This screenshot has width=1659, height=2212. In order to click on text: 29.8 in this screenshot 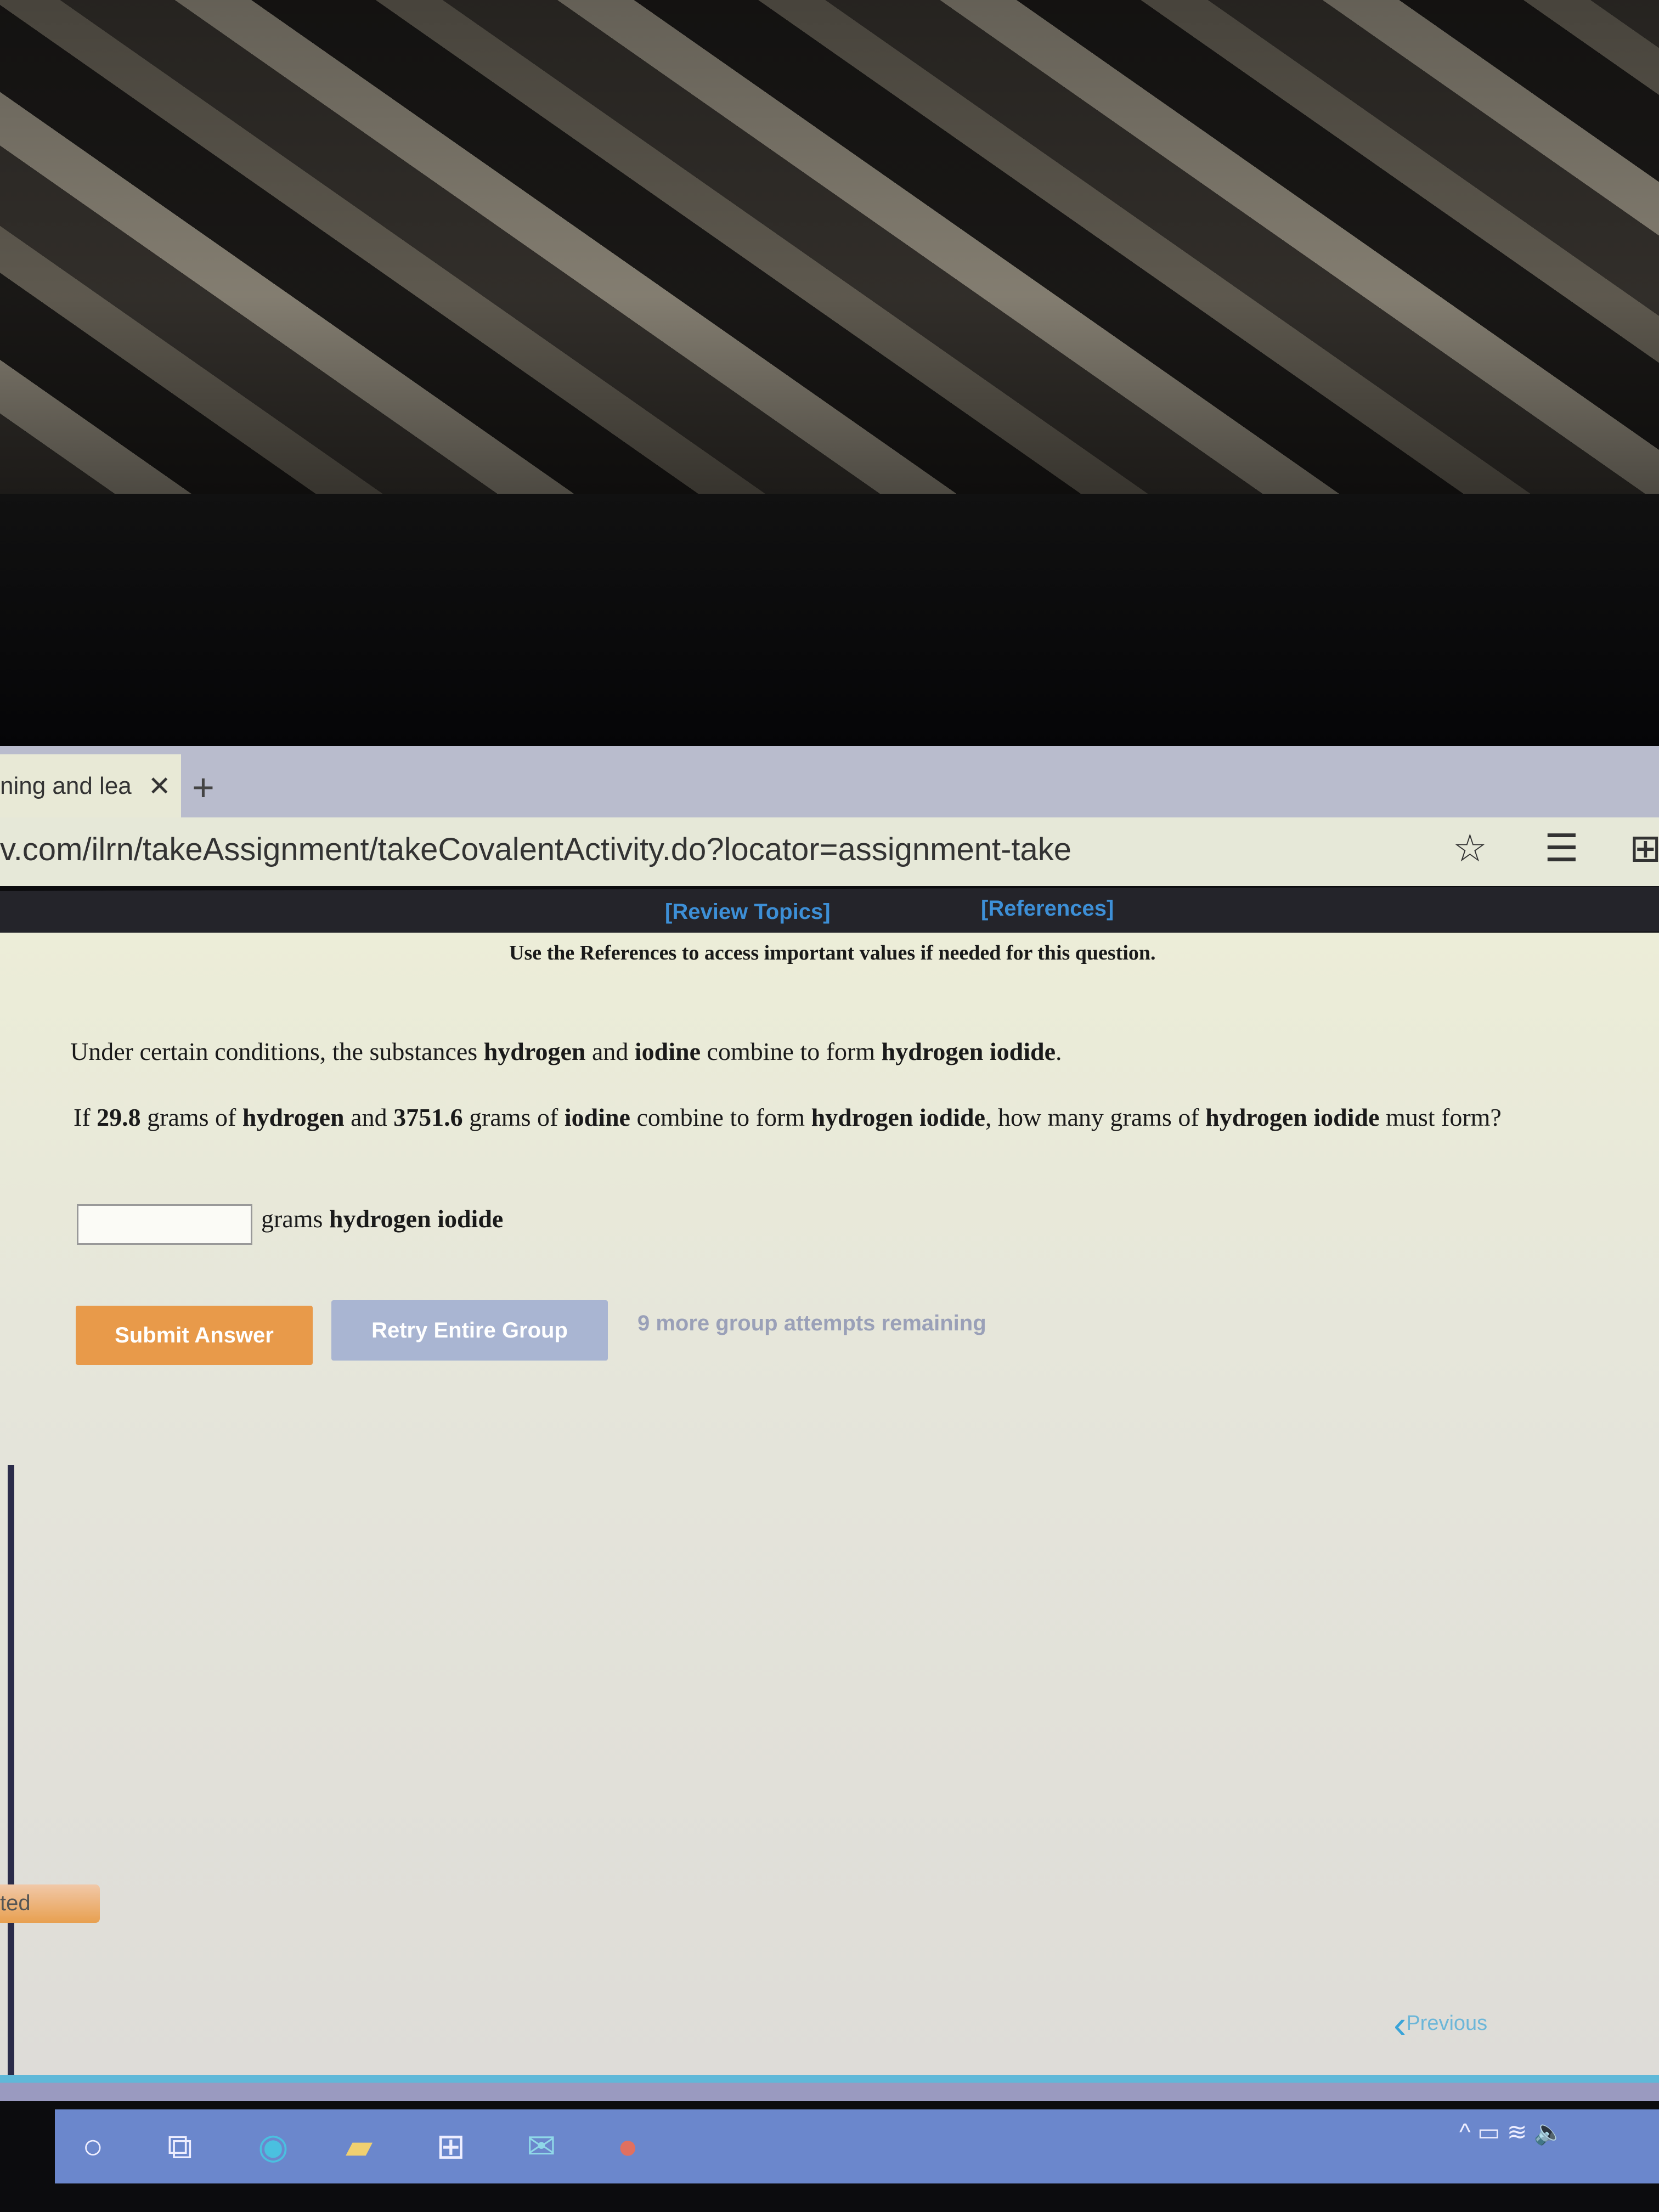, I will do `click(119, 1117)`.